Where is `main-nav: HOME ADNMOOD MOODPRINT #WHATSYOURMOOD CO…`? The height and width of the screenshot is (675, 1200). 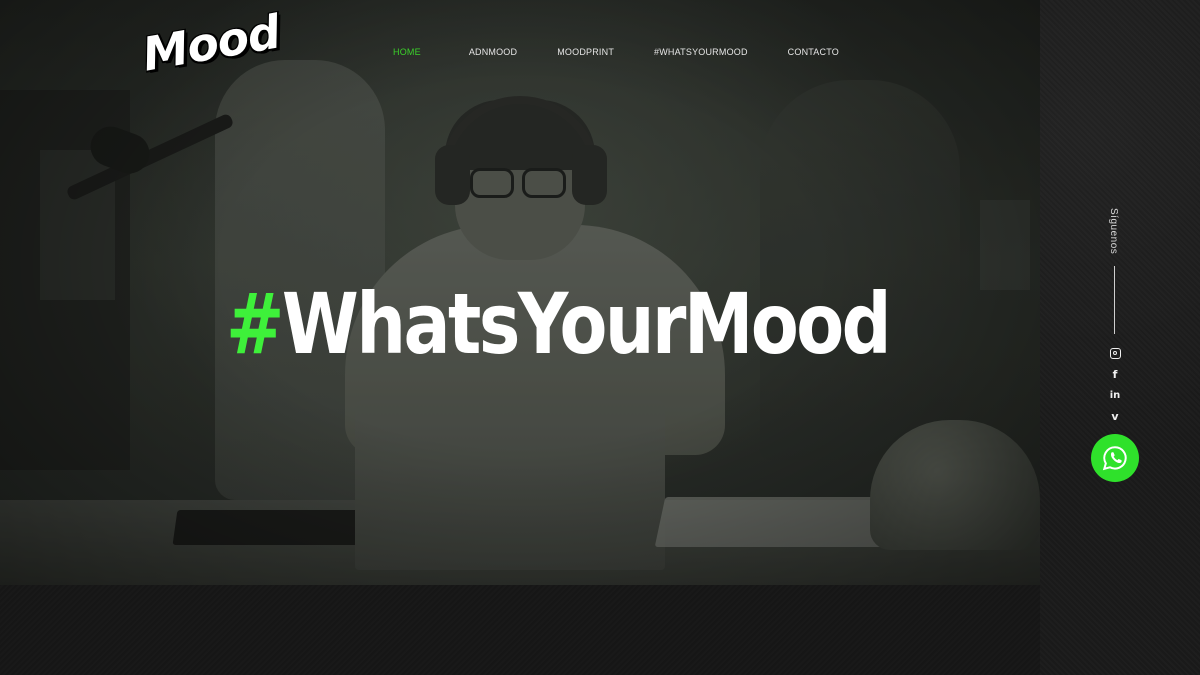
main-nav: HOME ADNMOOD MOODPRINT #WHATSYOURMOOD CO… is located at coordinates (616, 52).